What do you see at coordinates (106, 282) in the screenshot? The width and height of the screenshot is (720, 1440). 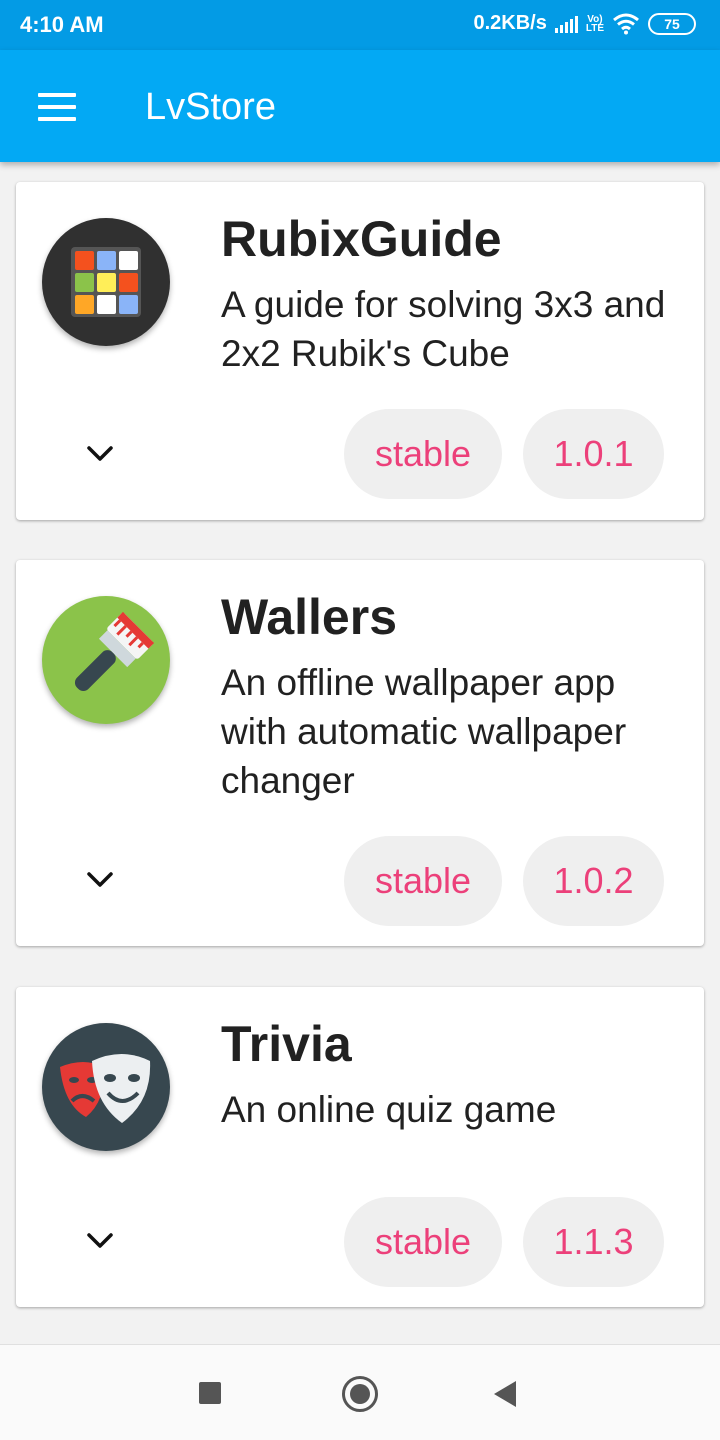 I see `rubiks-cube-icon` at bounding box center [106, 282].